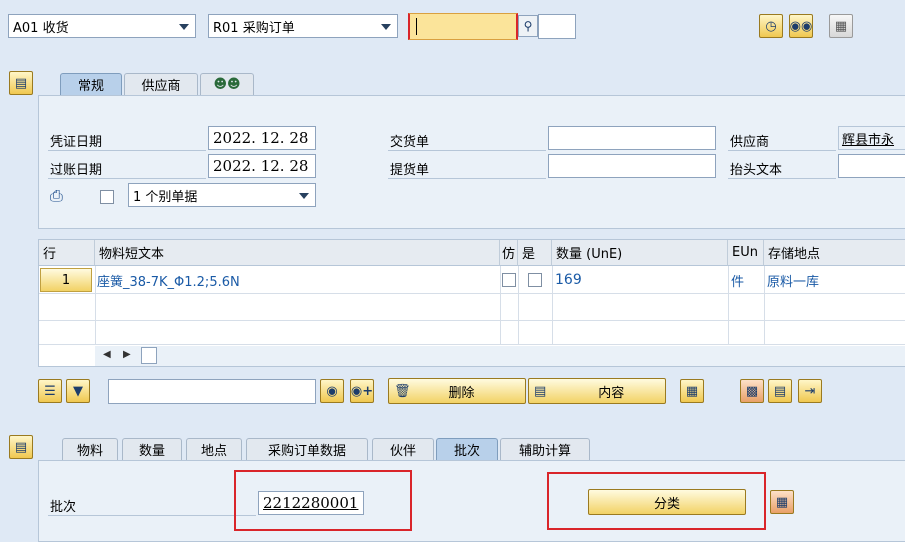  Describe the element at coordinates (222, 195) in the screenshot. I see `slip-type-select: 1 个别单据` at that location.